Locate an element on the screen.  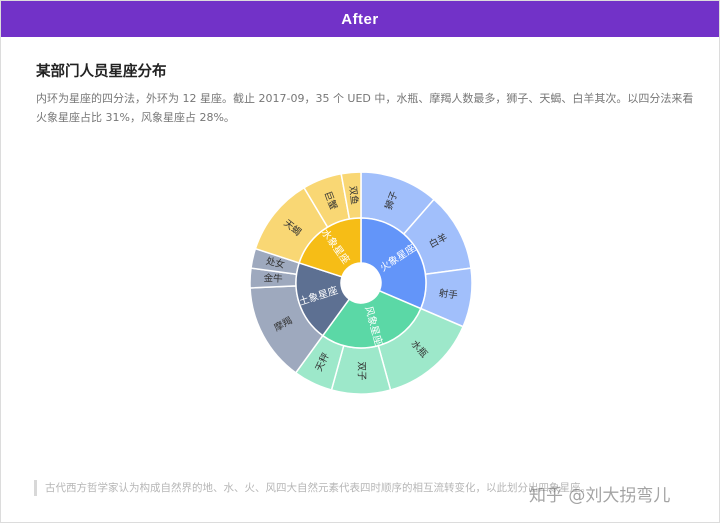
sunburst-chart: 狮子白羊射手水瓶双子天秤摩羯金牛处女天蝎巨蟹 双鱼火象星座风象星座土象星座水象星座 is located at coordinates (361, 283).